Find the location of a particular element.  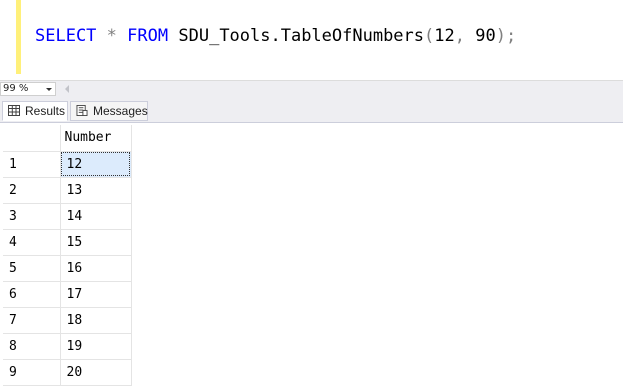

table-row: 7 18 is located at coordinates (67, 320).